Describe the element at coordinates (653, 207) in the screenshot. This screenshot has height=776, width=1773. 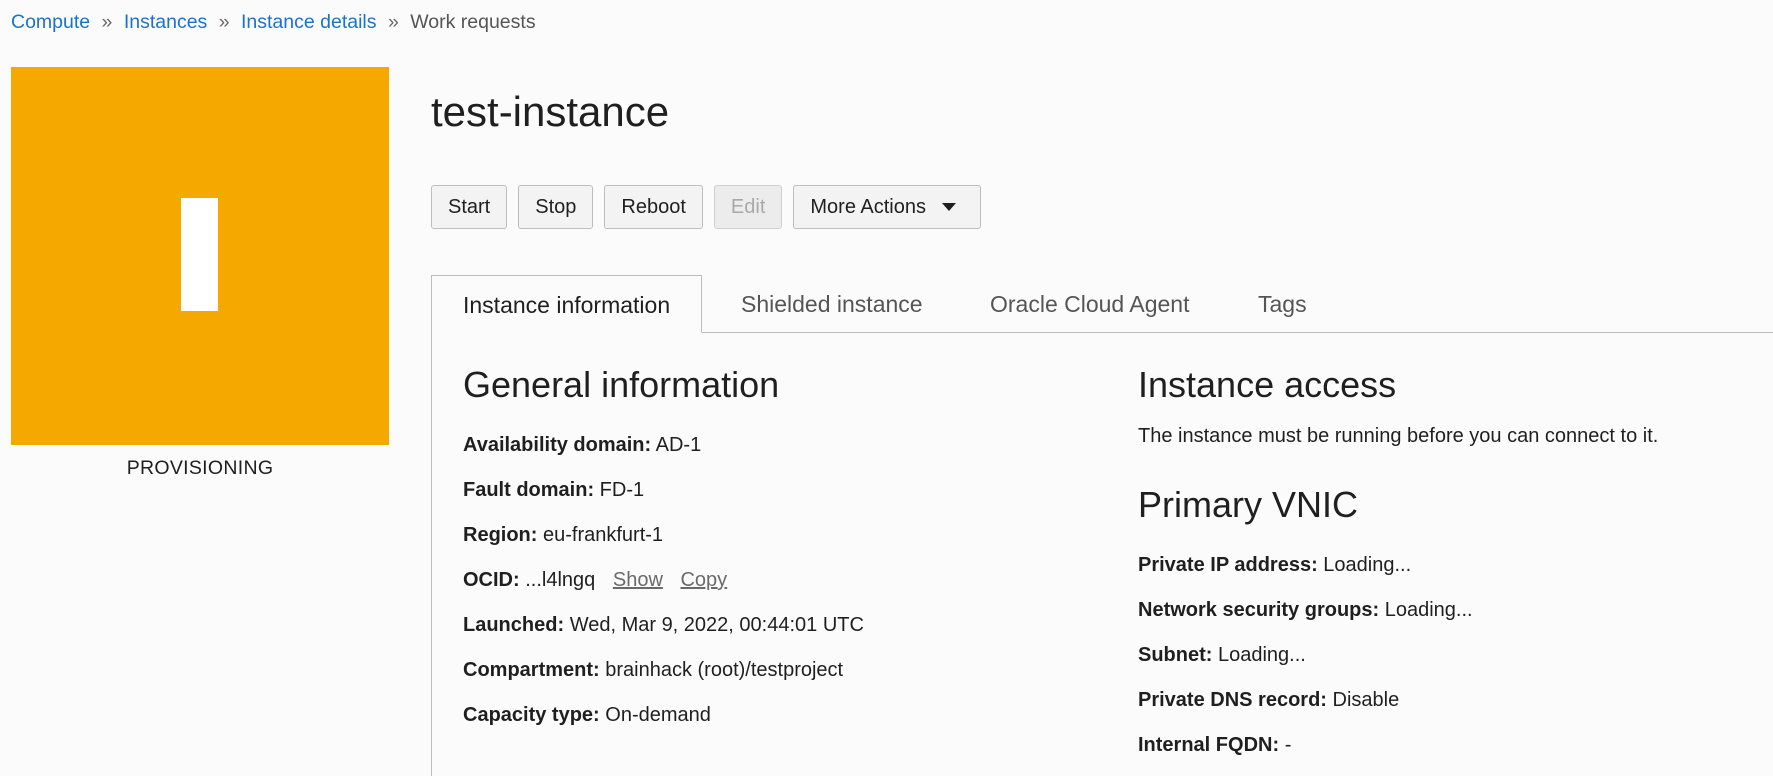
I see `reboot-button: Reboot` at that location.